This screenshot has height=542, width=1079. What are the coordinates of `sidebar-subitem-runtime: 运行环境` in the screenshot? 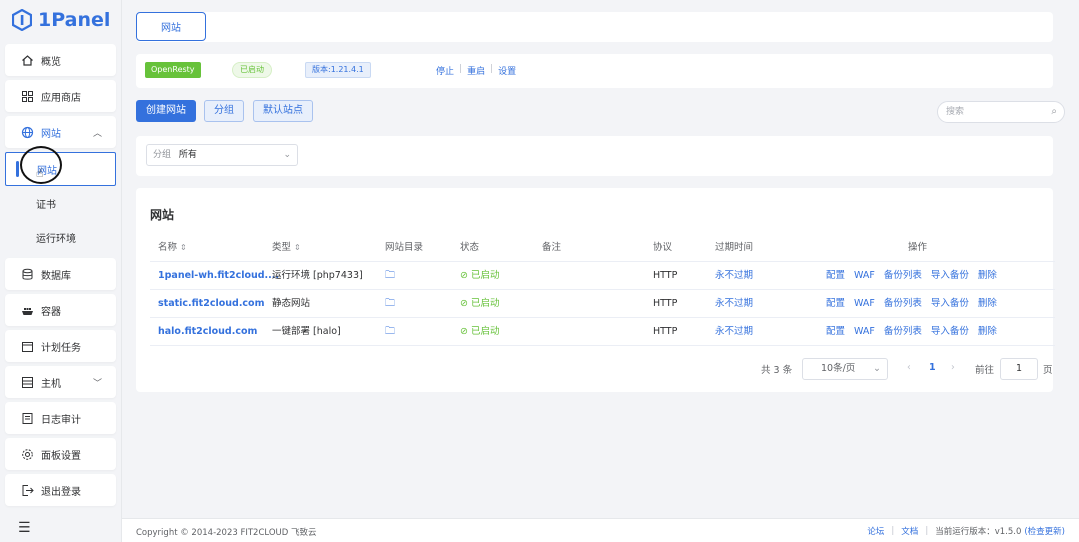 It's located at (60, 237).